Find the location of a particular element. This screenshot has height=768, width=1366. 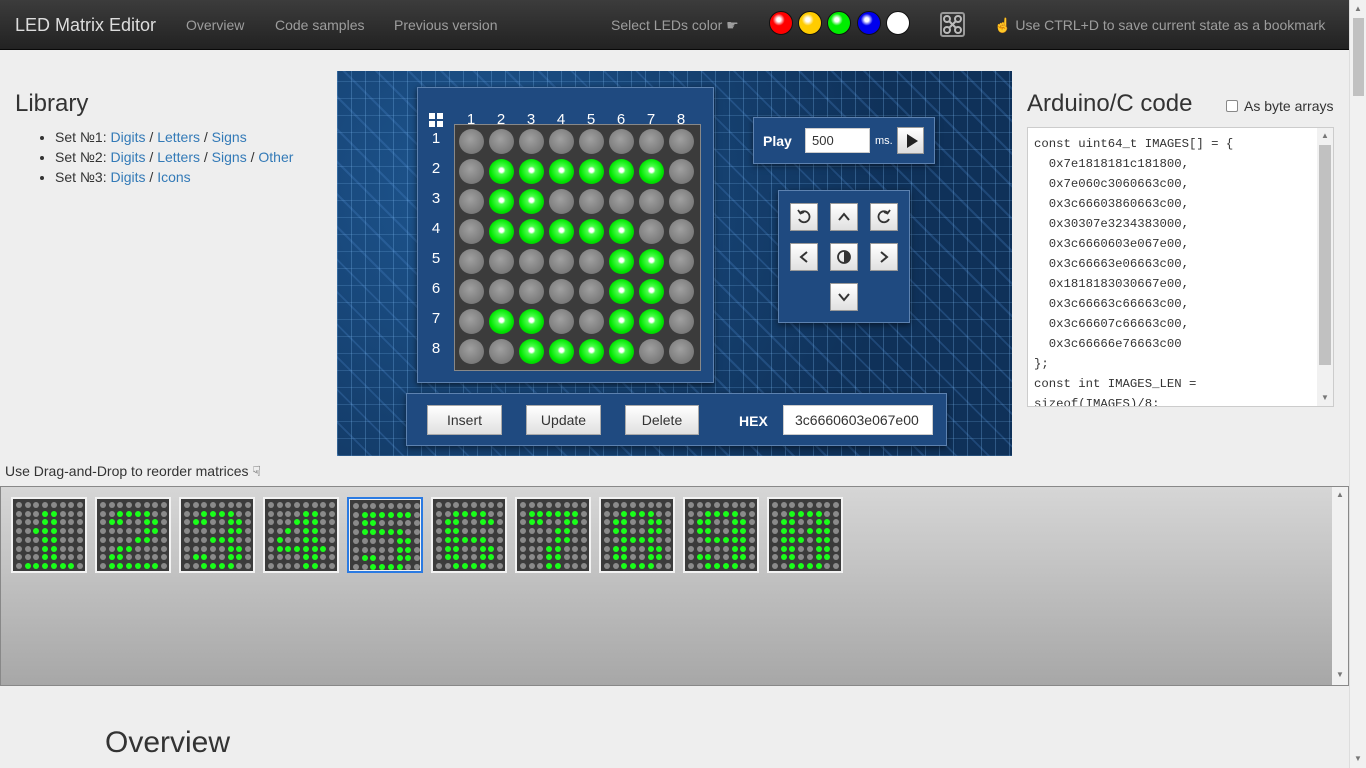

scroll-up-icon: ▲ is located at coordinates (1358, 8).